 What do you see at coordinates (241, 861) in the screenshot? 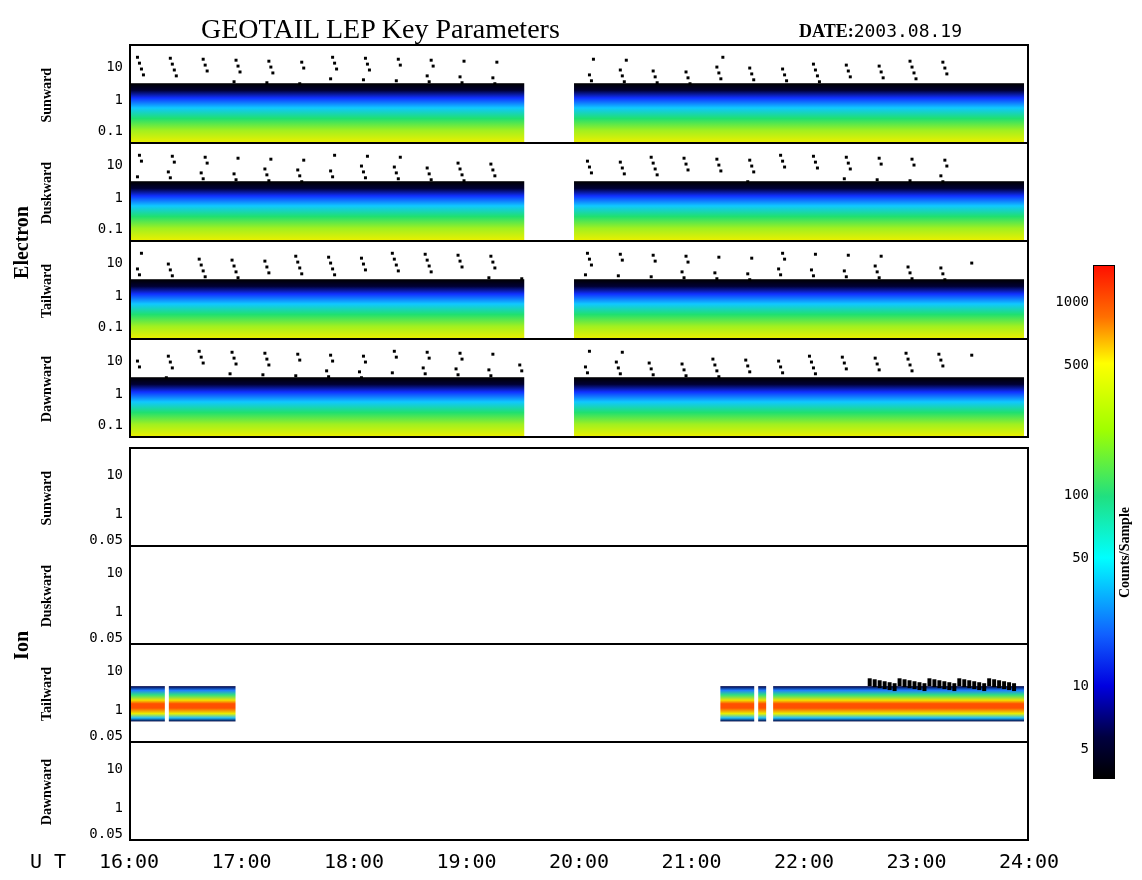
I see `x-tick-label: 17:00` at bounding box center [241, 861].